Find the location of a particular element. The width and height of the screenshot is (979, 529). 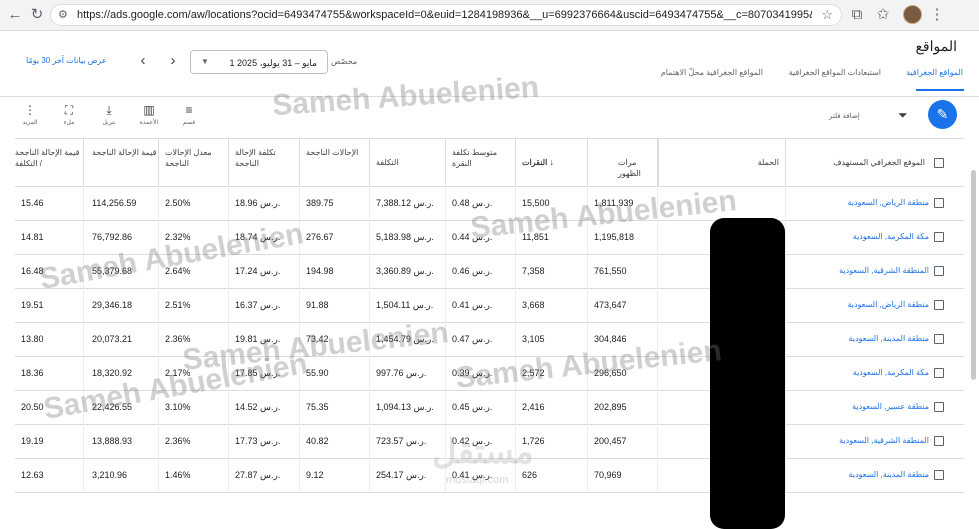

profile-avatar is located at coordinates (912, 14).